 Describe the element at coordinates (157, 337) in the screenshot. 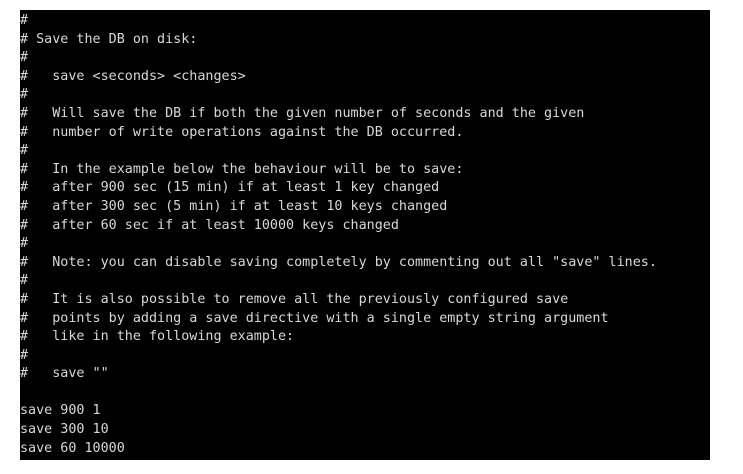

I see `terminal-line: # like in the following example:` at that location.